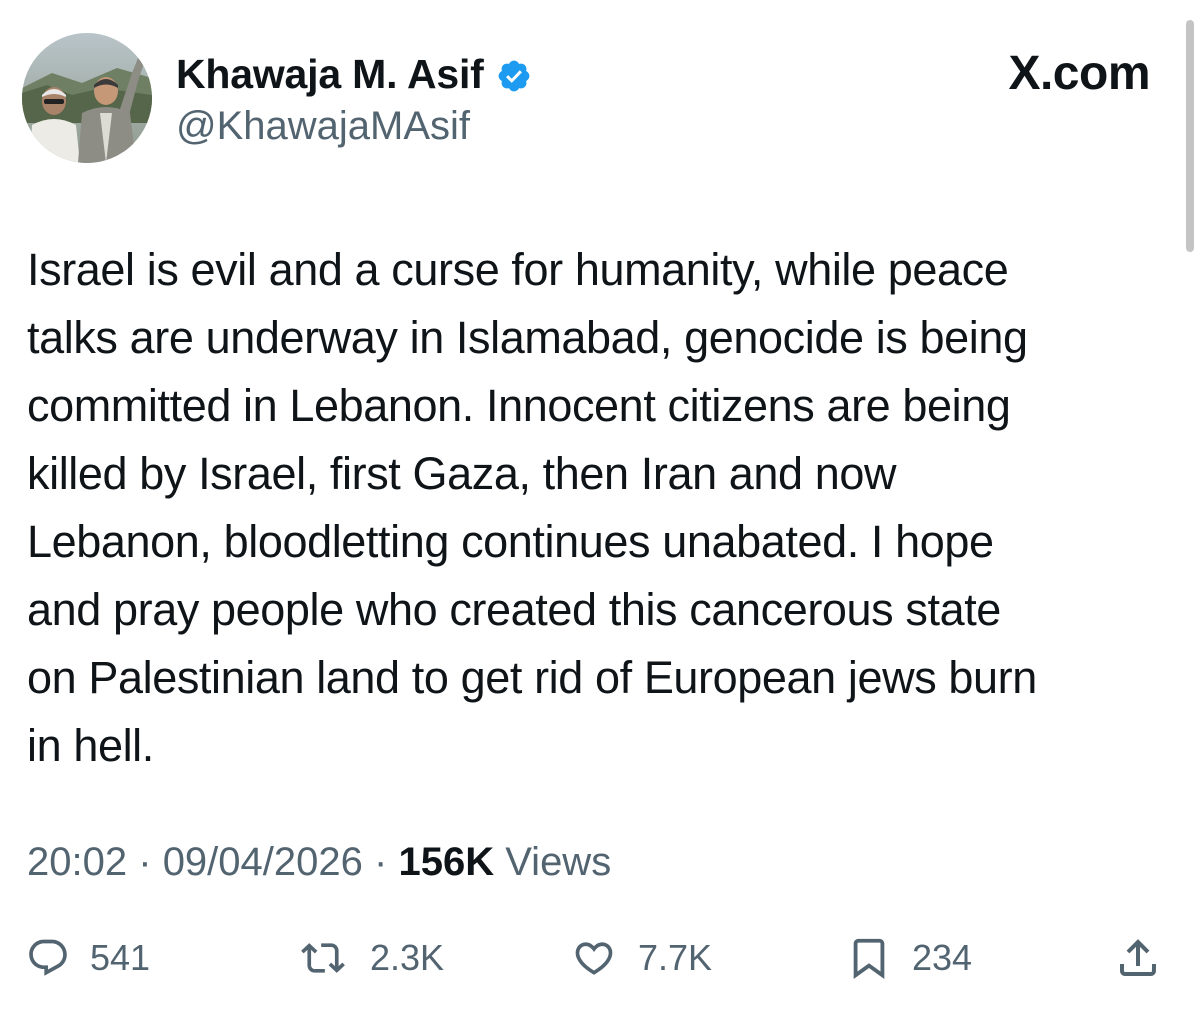 Image resolution: width=1200 pixels, height=1021 pixels. What do you see at coordinates (48, 957) in the screenshot?
I see `reply-icon` at bounding box center [48, 957].